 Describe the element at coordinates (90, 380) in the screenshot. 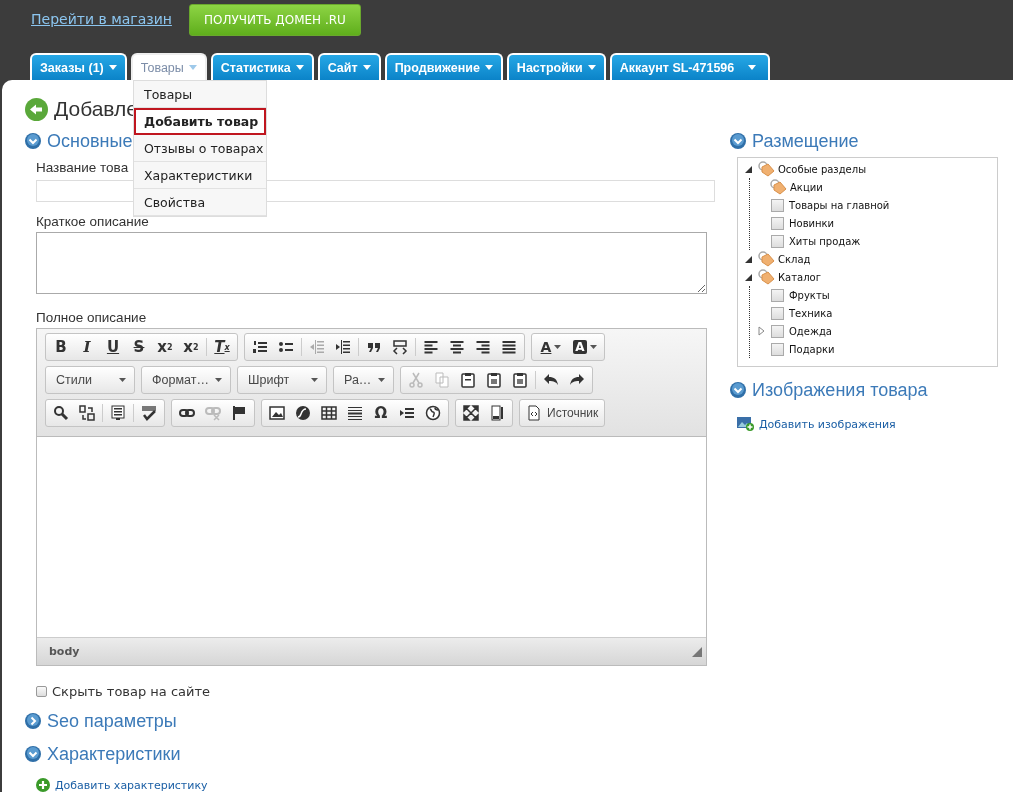

I see `dropdown: Стили` at that location.